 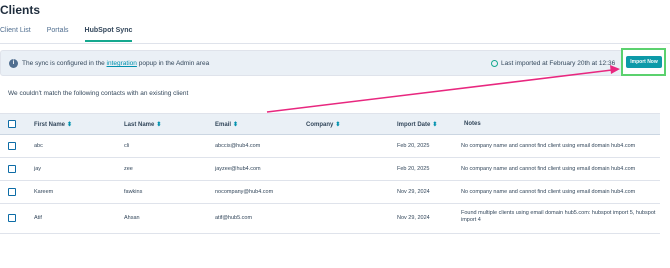 What do you see at coordinates (244, 192) in the screenshot?
I see `cell-email: nocompany@hub4.com` at bounding box center [244, 192].